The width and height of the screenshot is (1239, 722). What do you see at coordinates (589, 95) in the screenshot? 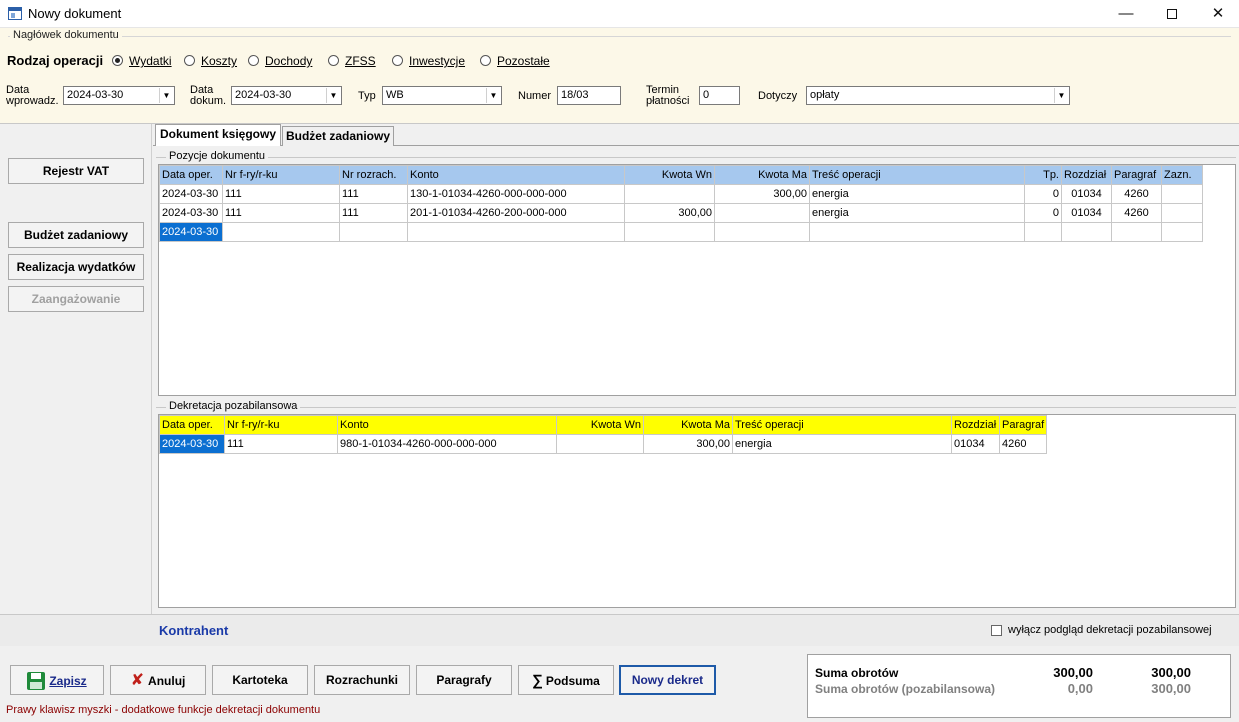
I see `numer-input: 18/03` at bounding box center [589, 95].